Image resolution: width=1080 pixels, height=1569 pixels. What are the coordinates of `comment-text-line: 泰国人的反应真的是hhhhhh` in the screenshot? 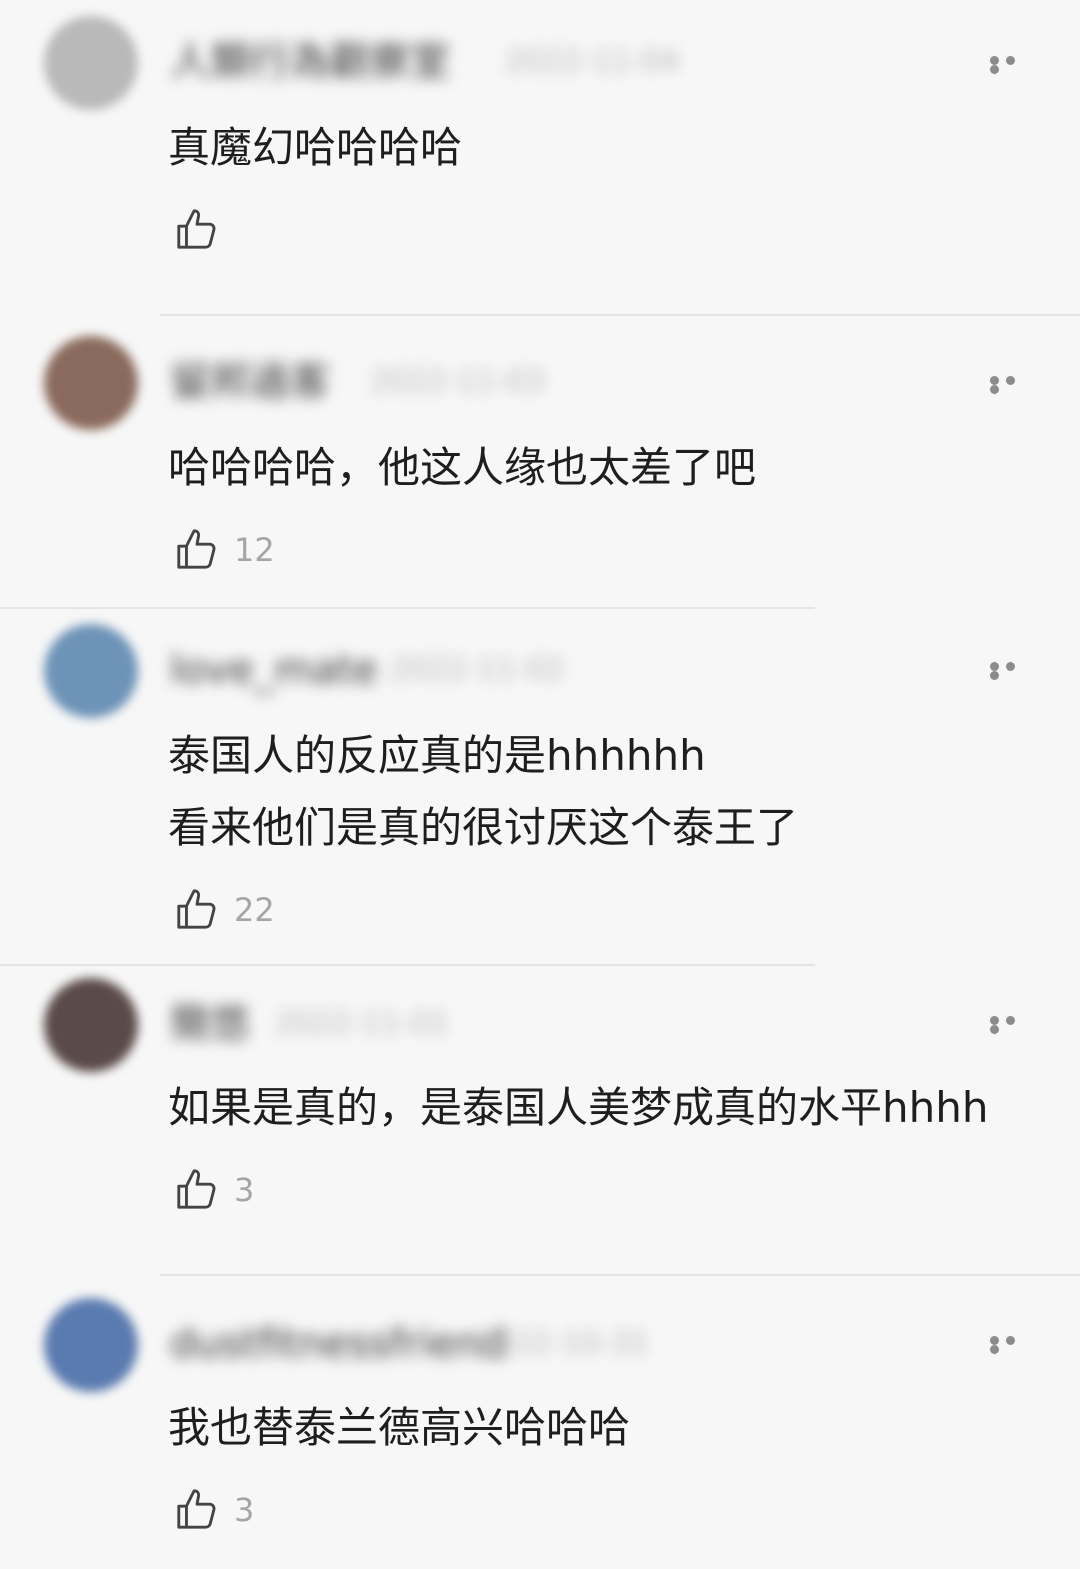 It's located at (437, 755).